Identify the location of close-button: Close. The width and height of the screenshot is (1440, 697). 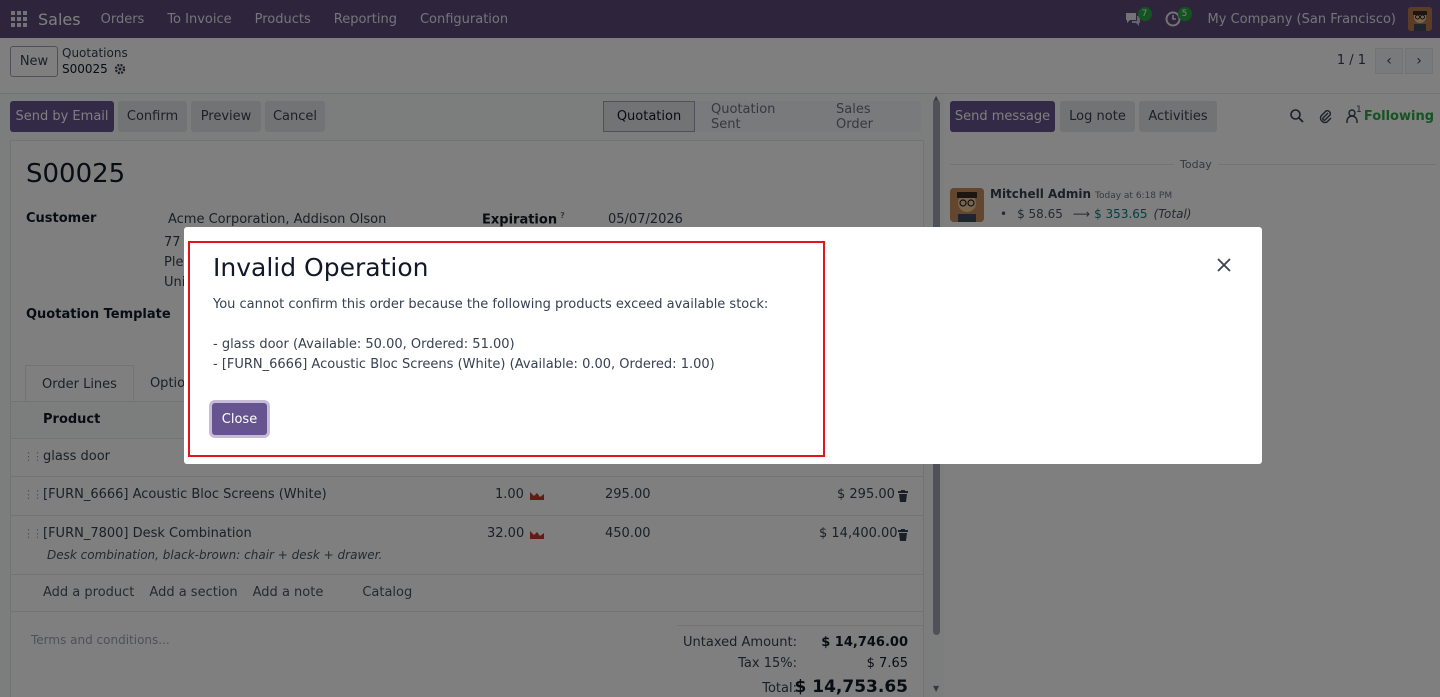
(239, 419).